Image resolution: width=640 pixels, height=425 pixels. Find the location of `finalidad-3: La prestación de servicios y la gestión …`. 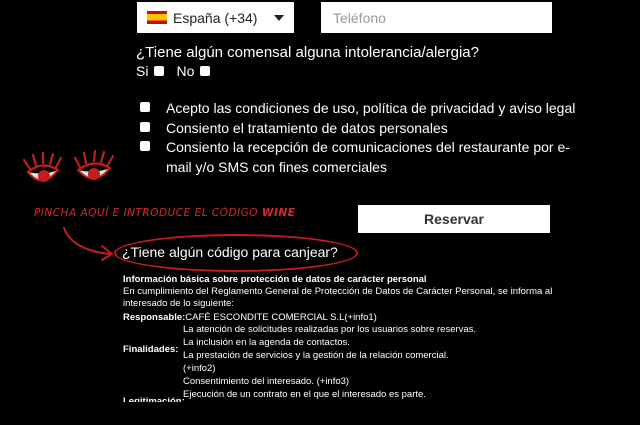

finalidad-3: La prestación de servicios y la gestión … is located at coordinates (316, 355).